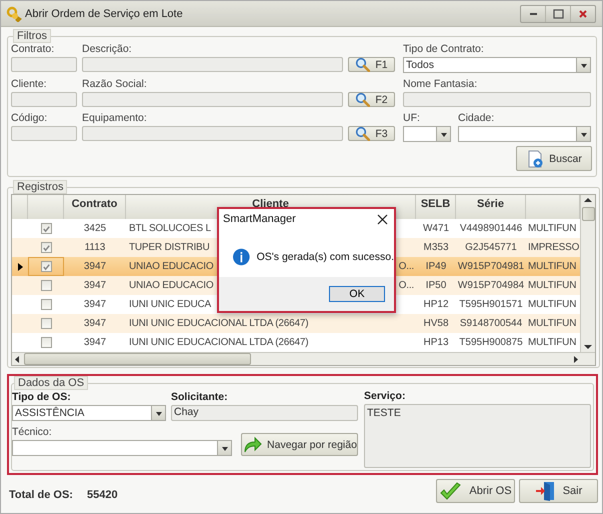 The image size is (603, 514). Describe the element at coordinates (33, 49) in the screenshot. I see `field-label: Contrato:` at that location.